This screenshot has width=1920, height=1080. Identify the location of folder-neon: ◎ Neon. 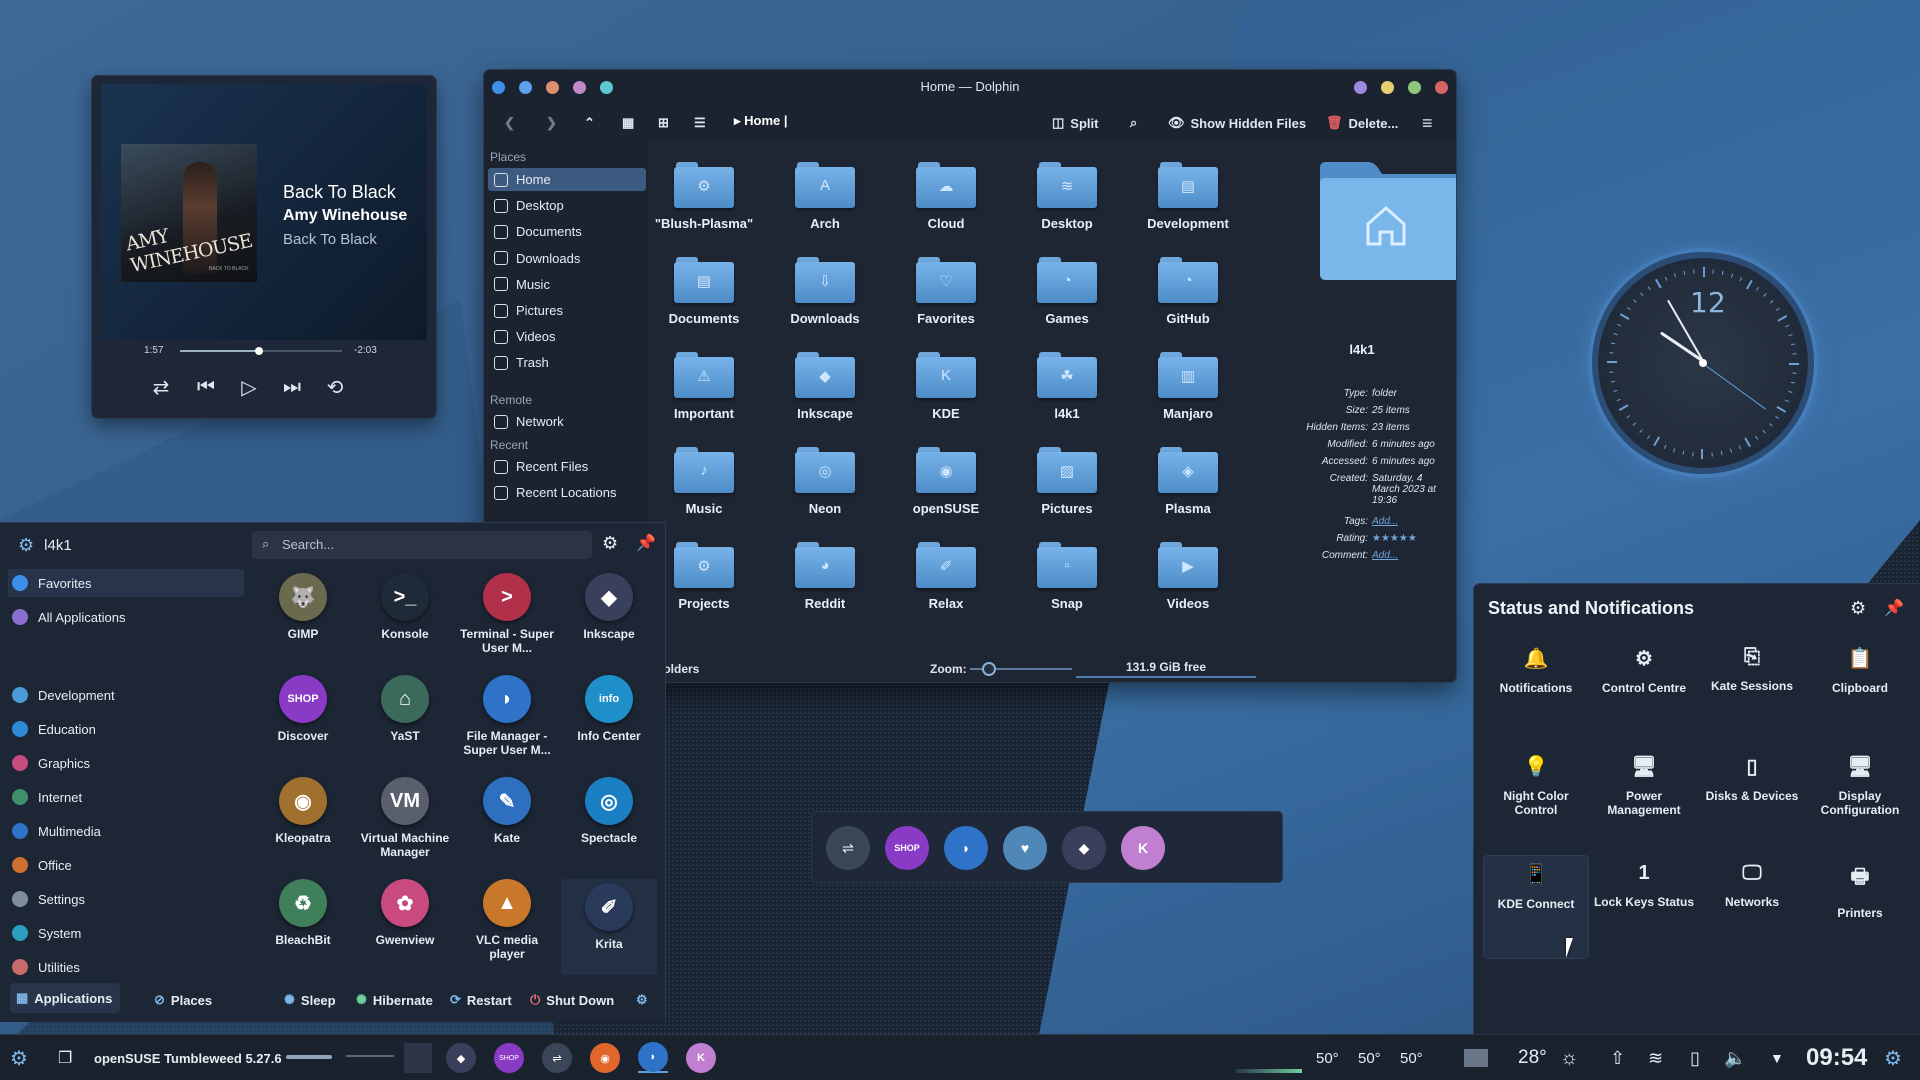
(825, 485).